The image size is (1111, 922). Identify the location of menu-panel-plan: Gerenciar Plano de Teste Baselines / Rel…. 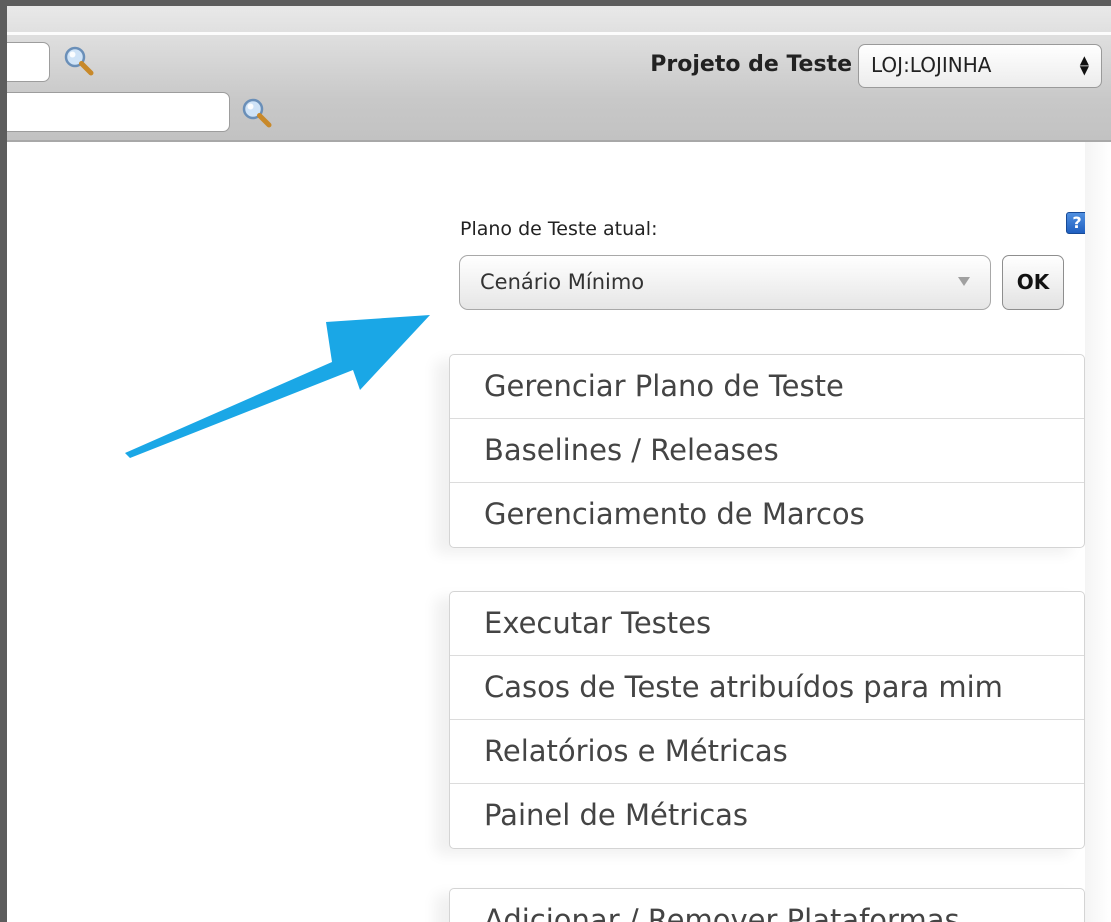
(767, 451).